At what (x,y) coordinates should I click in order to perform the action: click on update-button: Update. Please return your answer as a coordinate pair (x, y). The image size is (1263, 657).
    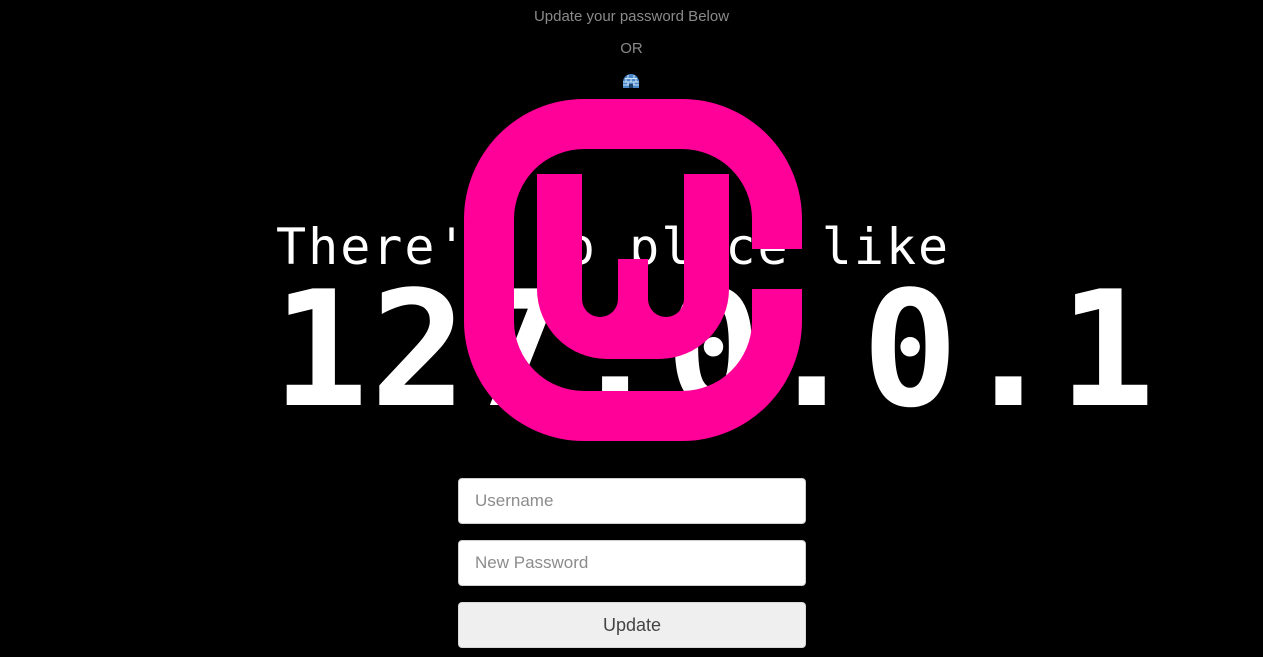
    Looking at the image, I should click on (632, 625).